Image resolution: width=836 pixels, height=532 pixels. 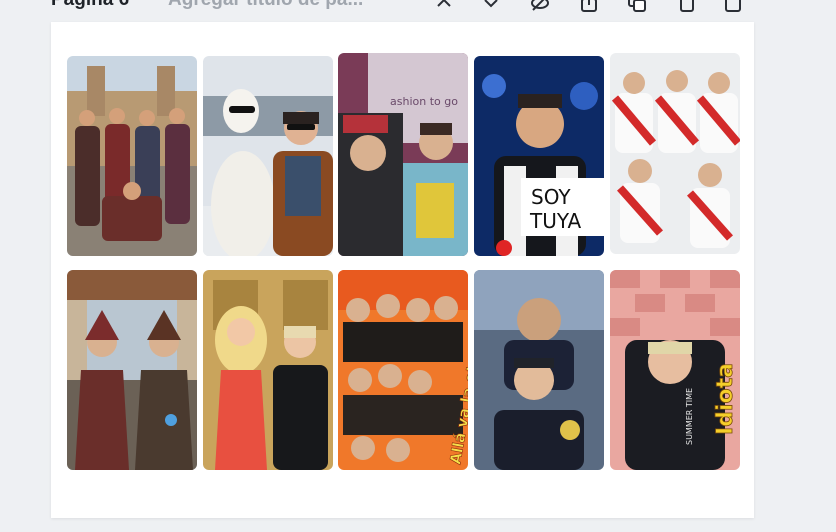 What do you see at coordinates (733, 7) in the screenshot?
I see `add-page-icon` at bounding box center [733, 7].